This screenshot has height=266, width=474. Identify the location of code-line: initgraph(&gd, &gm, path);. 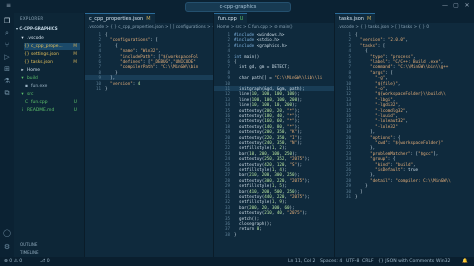
(269, 88).